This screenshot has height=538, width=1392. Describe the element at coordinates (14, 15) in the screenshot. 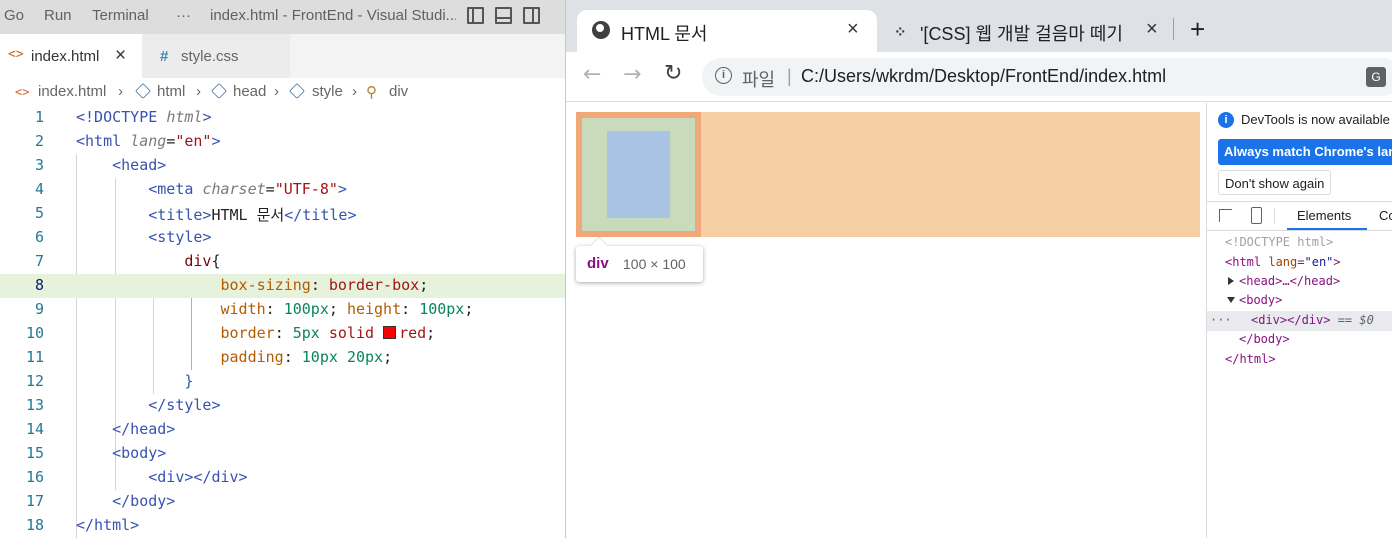

I see `menu-go: Go` at that location.